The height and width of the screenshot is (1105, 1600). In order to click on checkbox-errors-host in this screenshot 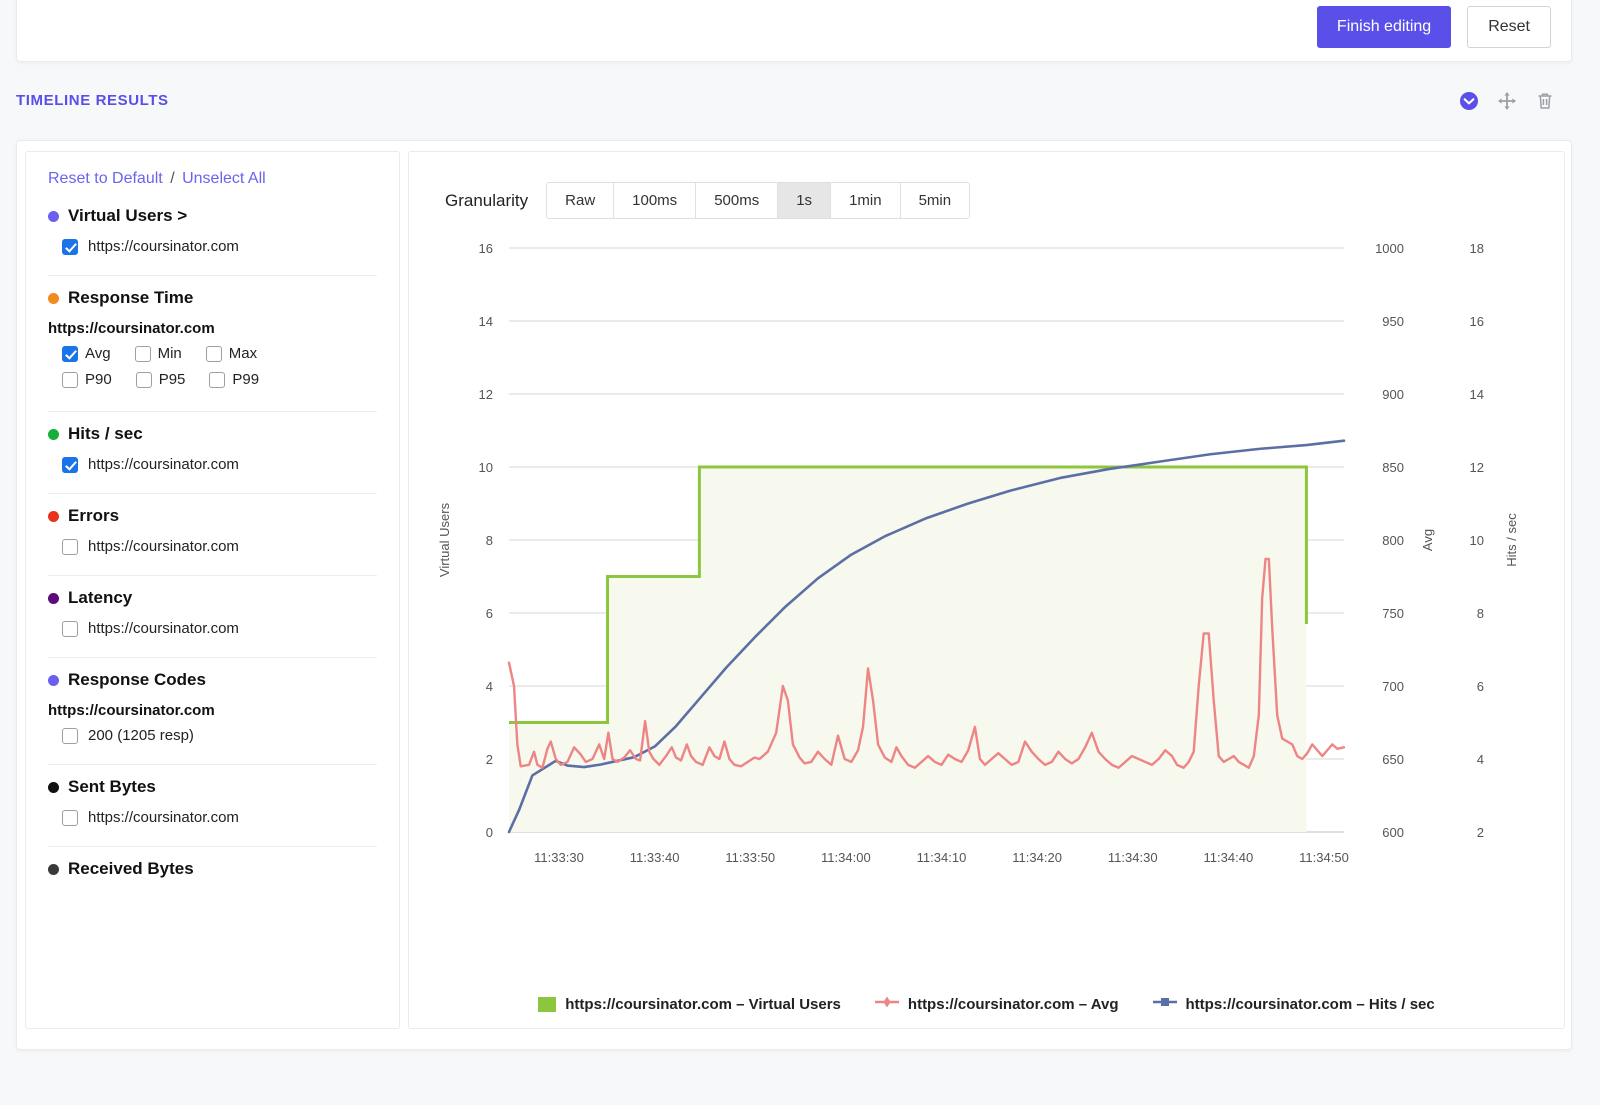, I will do `click(70, 546)`.